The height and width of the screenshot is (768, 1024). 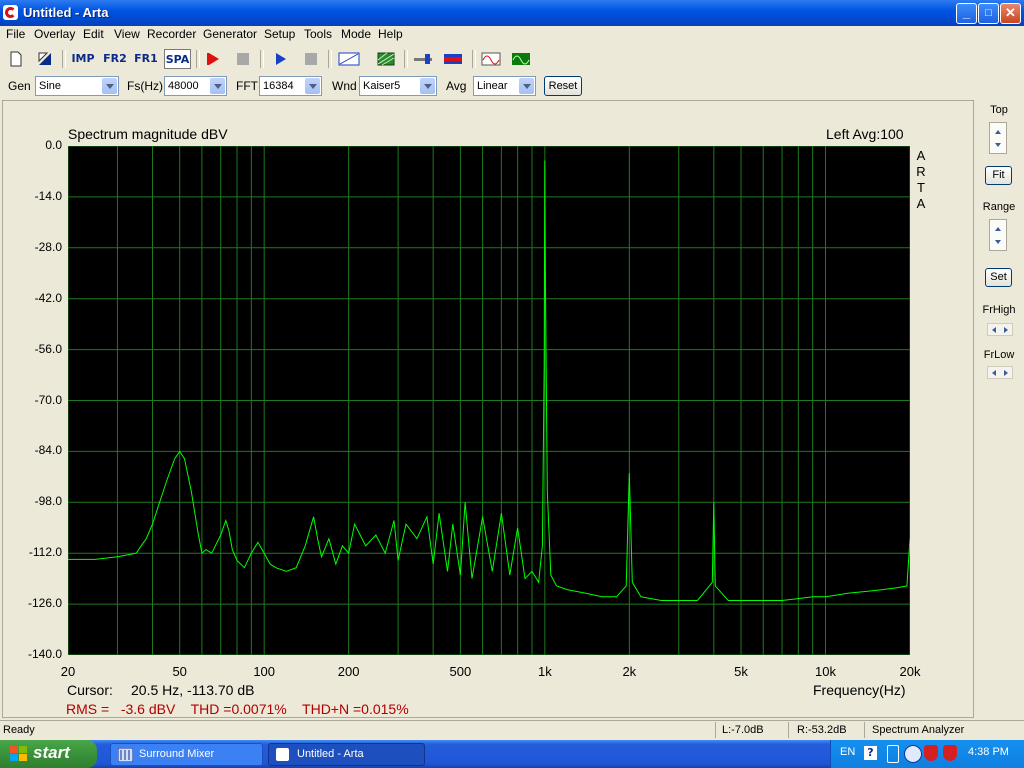 What do you see at coordinates (349, 59) in the screenshot?
I see `abc-scale-icon` at bounding box center [349, 59].